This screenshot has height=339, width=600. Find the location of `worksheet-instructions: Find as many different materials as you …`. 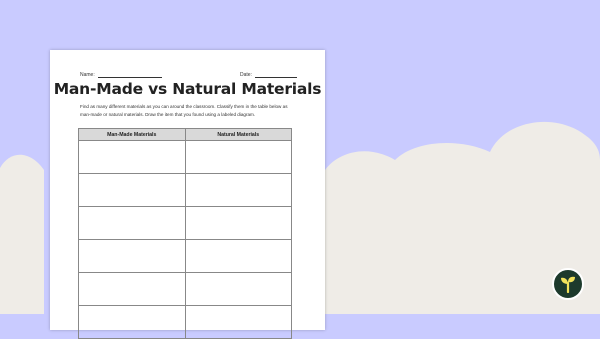

worksheet-instructions: Find as many different materials as you … is located at coordinates (184, 110).